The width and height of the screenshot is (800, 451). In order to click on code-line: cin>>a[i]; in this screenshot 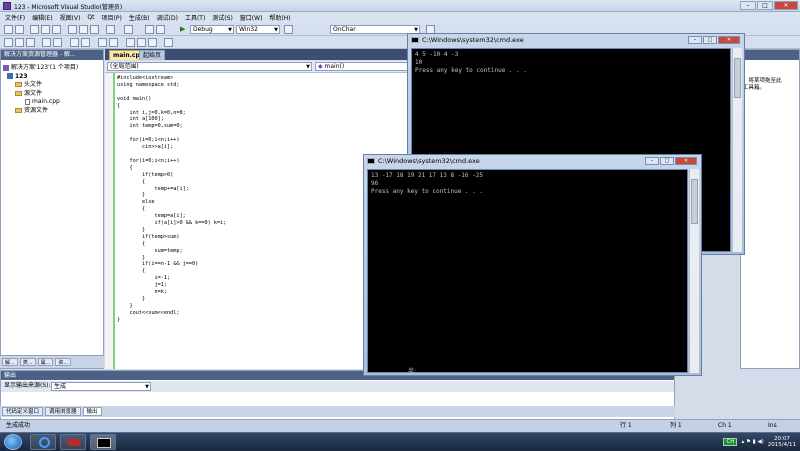, I will do `click(171, 147)`.